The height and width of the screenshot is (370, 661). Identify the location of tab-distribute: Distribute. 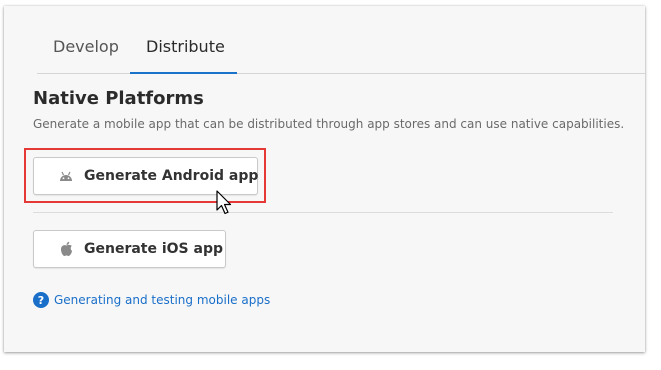
(185, 46).